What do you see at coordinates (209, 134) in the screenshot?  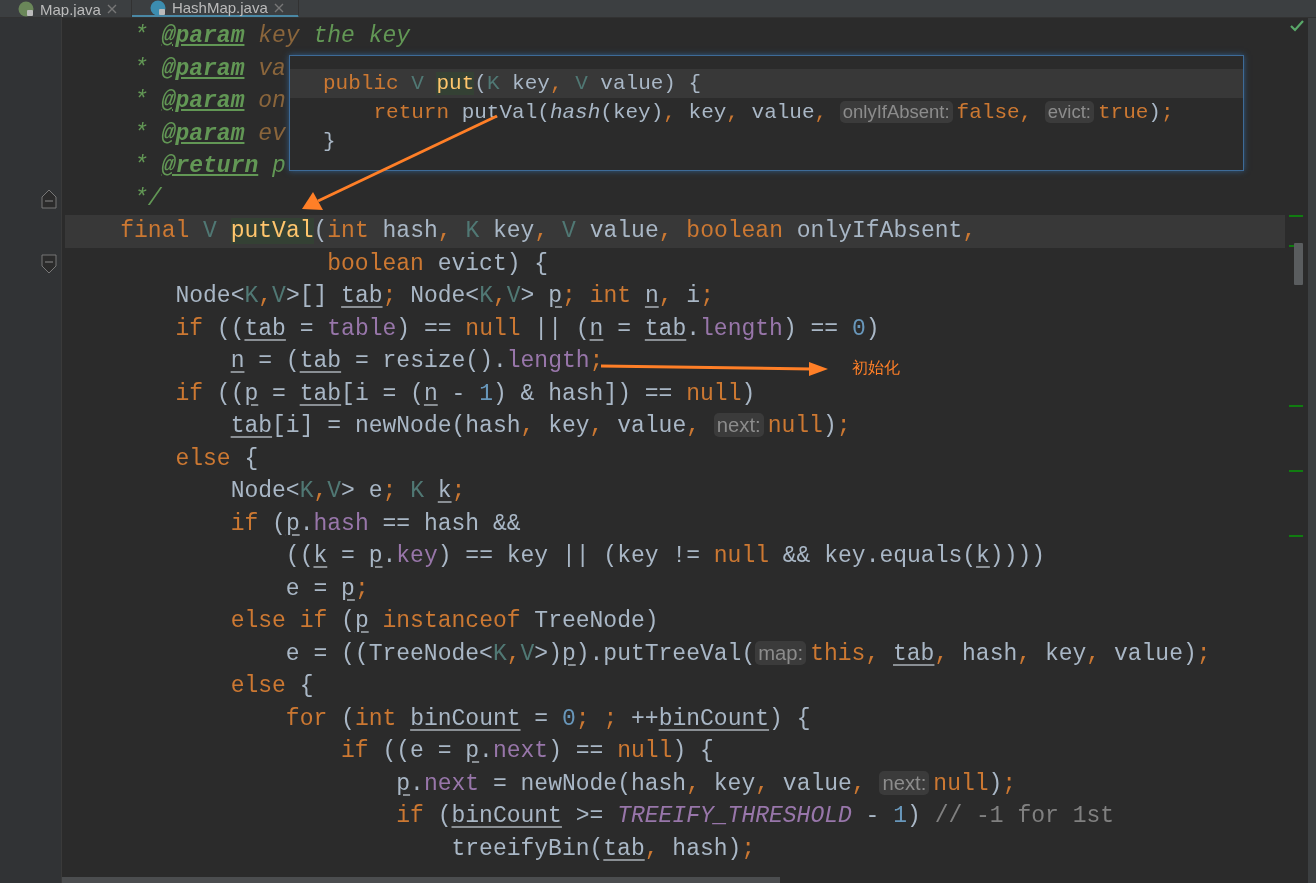 I see `code-line: * @param ev` at bounding box center [209, 134].